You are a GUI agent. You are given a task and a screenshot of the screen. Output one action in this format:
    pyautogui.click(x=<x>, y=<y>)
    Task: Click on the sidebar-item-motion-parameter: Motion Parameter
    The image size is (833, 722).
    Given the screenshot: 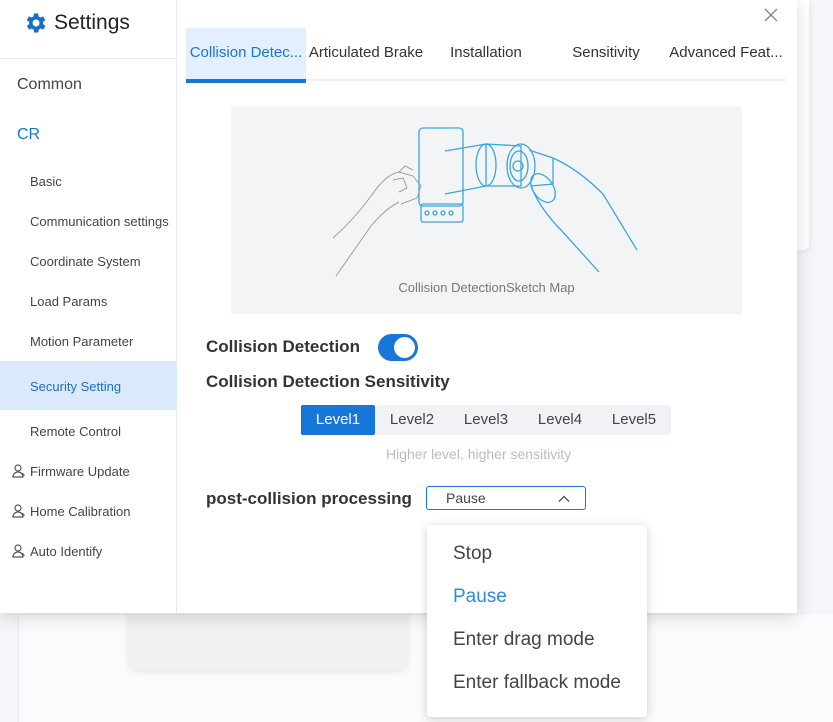 What is the action you would take?
    pyautogui.click(x=81, y=341)
    